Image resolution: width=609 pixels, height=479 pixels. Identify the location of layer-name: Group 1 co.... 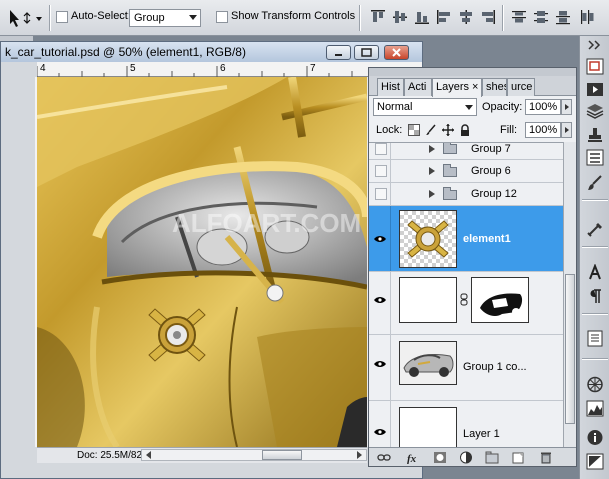
(495, 367).